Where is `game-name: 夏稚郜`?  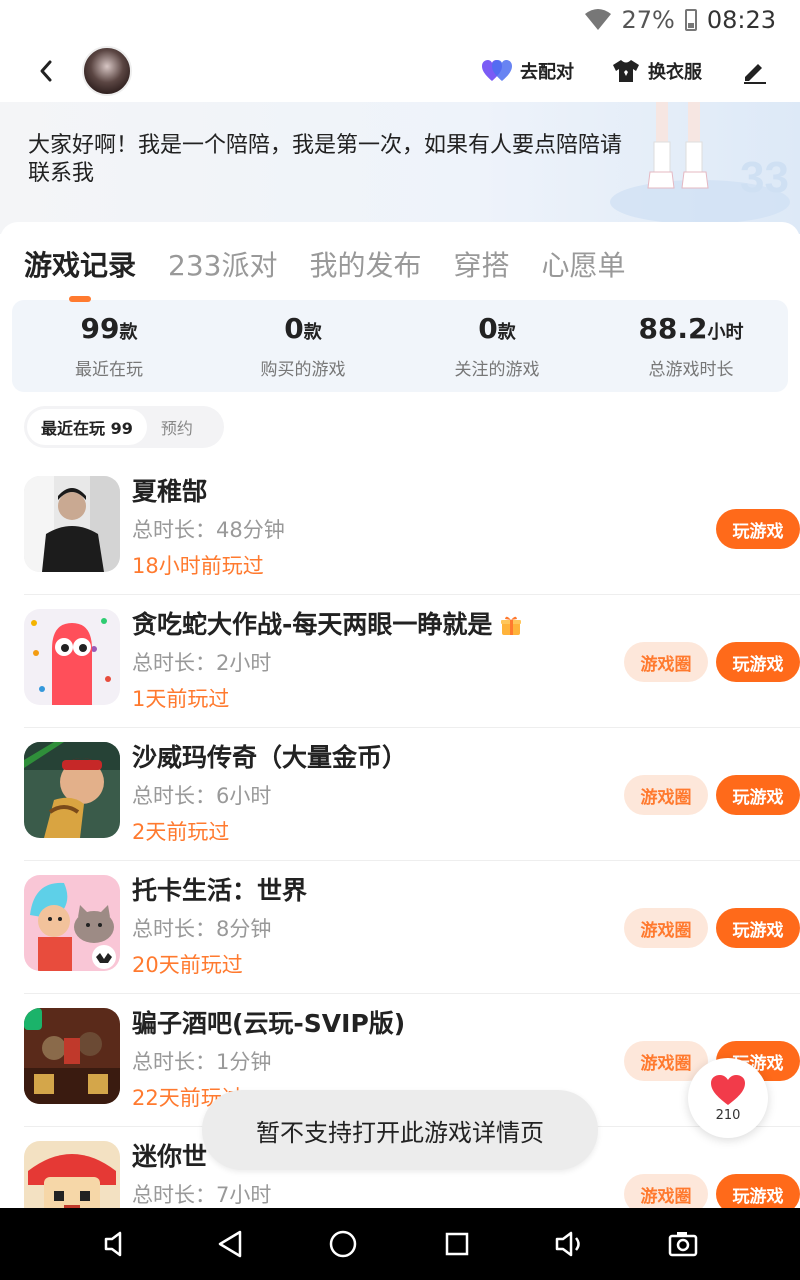 game-name: 夏稚郜 is located at coordinates (170, 491).